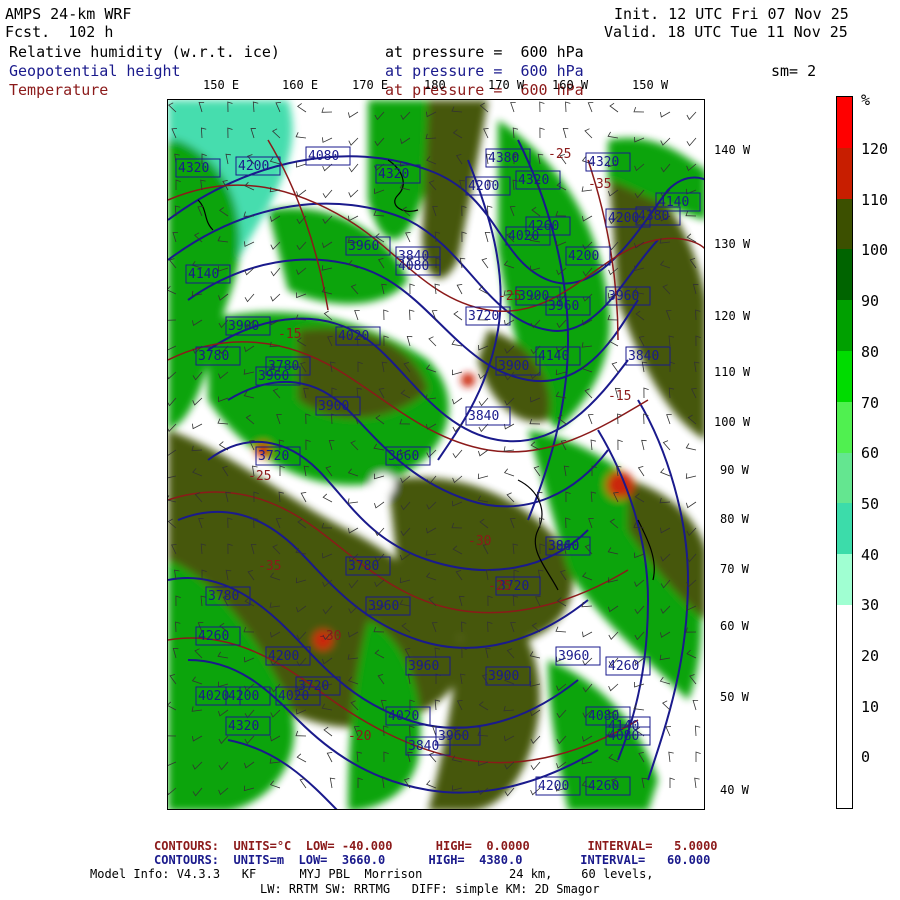 This screenshot has height=900, width=900. I want to click on latitude-label: 90 W, so click(734, 470).